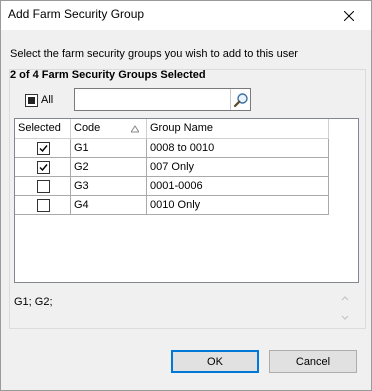  I want to click on close-button, so click(348, 15).